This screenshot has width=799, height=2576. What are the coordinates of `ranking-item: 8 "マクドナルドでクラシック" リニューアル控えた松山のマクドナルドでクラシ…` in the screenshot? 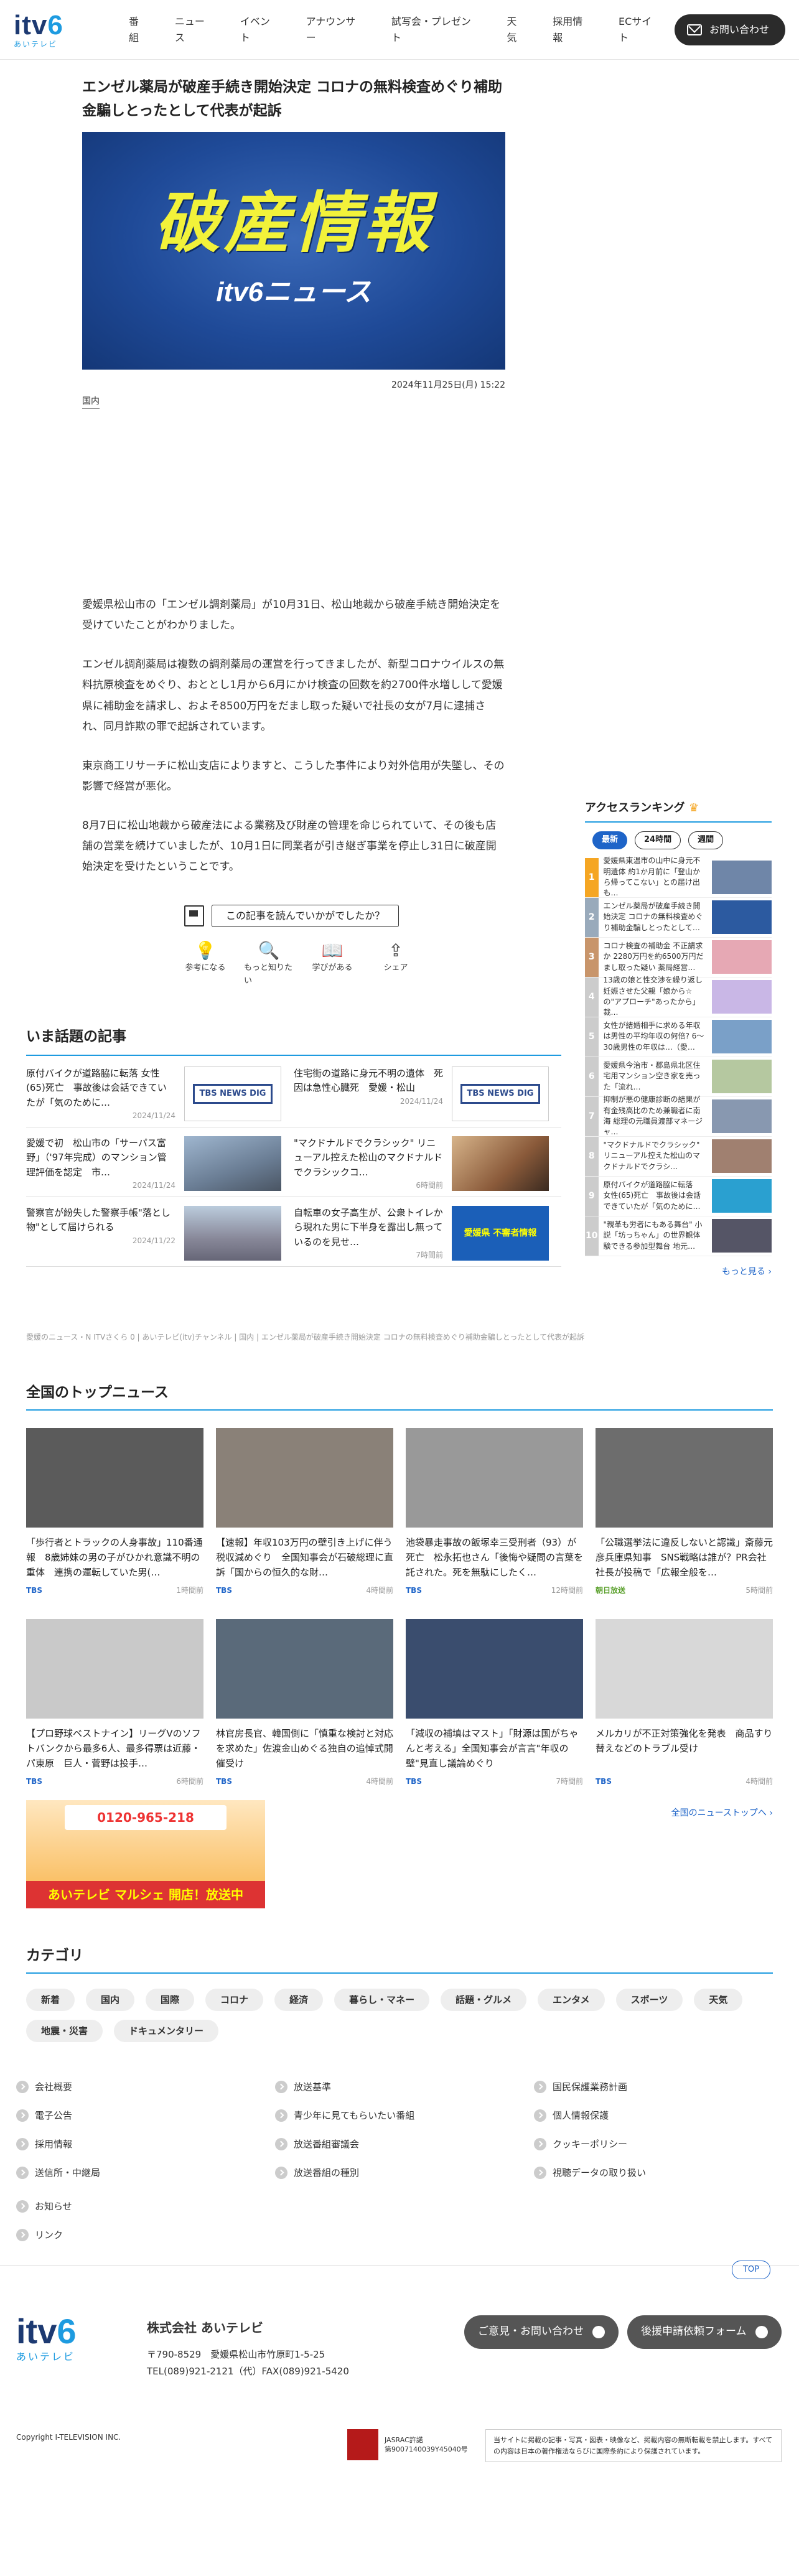 It's located at (678, 1157).